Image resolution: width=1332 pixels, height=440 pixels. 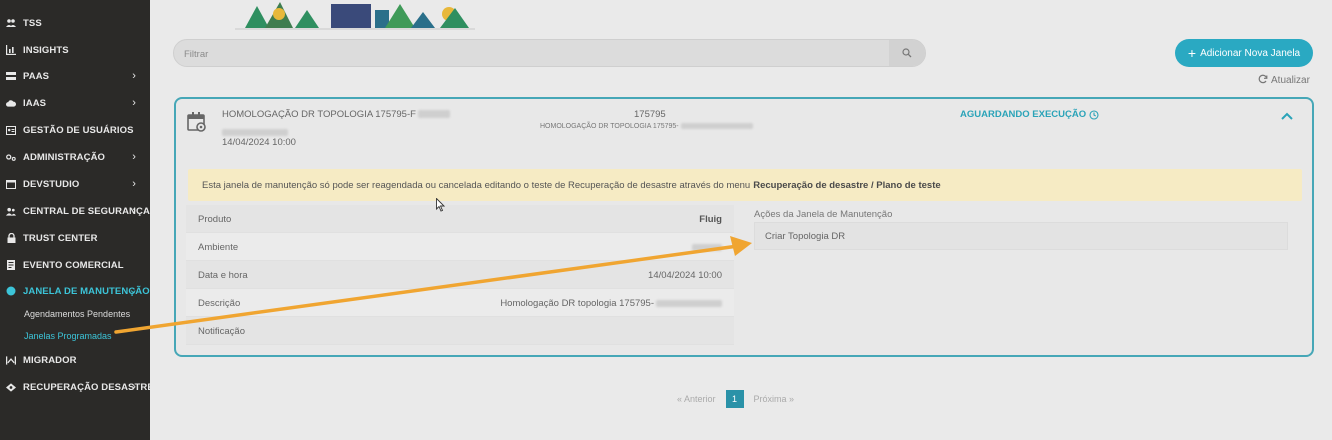 I want to click on add-window-button: + Adicionar Nova Janela, so click(x=1244, y=53).